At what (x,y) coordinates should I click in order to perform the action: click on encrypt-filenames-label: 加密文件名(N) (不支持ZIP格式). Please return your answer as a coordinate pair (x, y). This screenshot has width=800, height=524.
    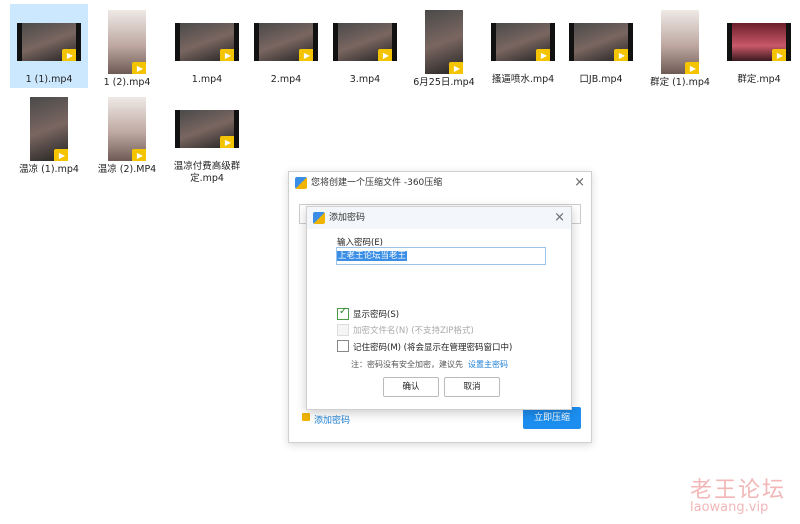
    Looking at the image, I should click on (413, 331).